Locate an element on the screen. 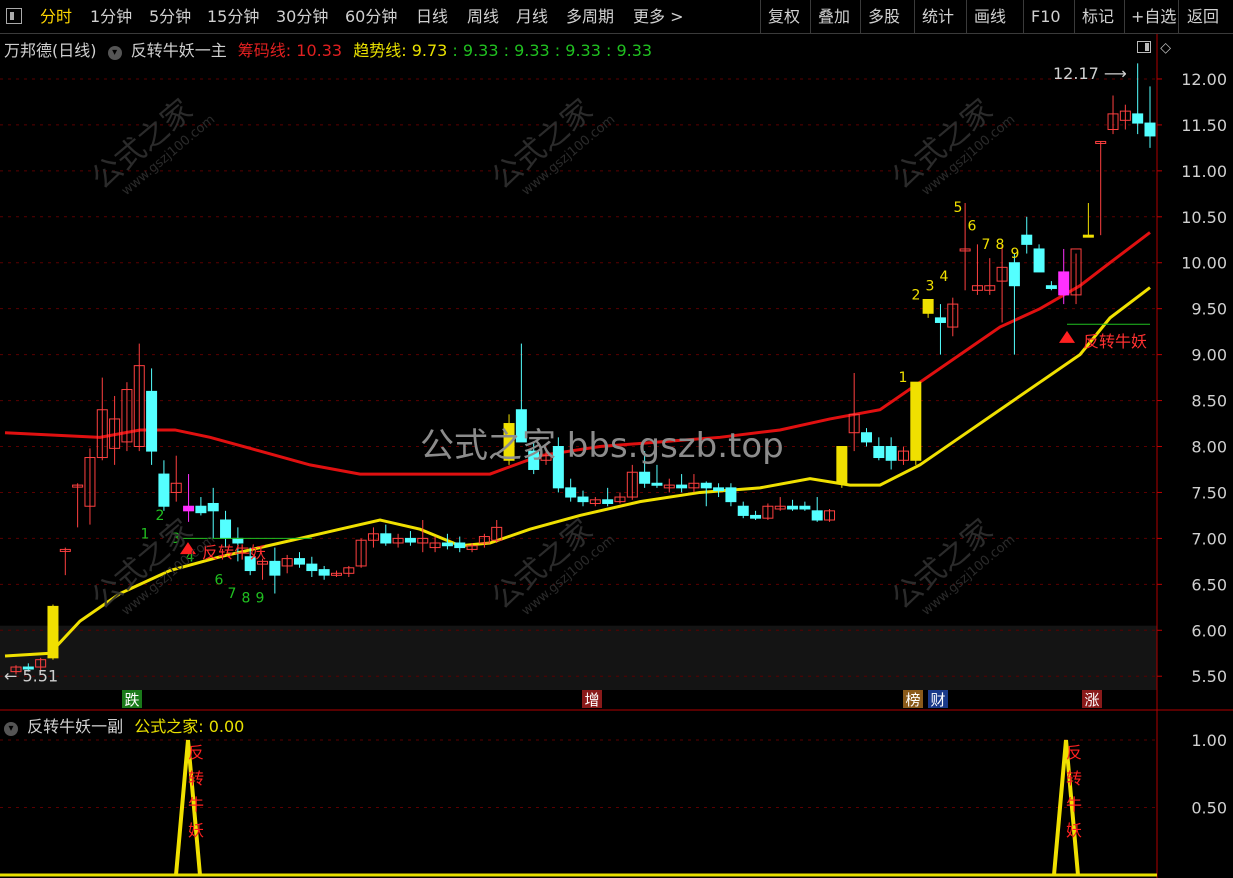 The height and width of the screenshot is (878, 1233). sub-y-tick-label: 0.50 is located at coordinates (1209, 808).